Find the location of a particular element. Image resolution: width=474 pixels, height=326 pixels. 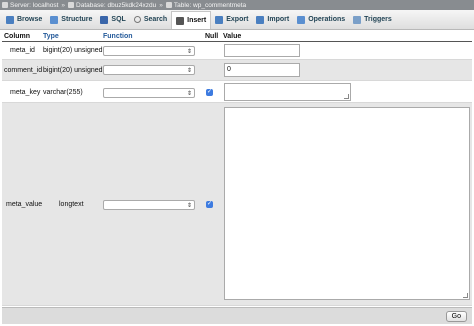

tab-export: Export is located at coordinates (231, 19).